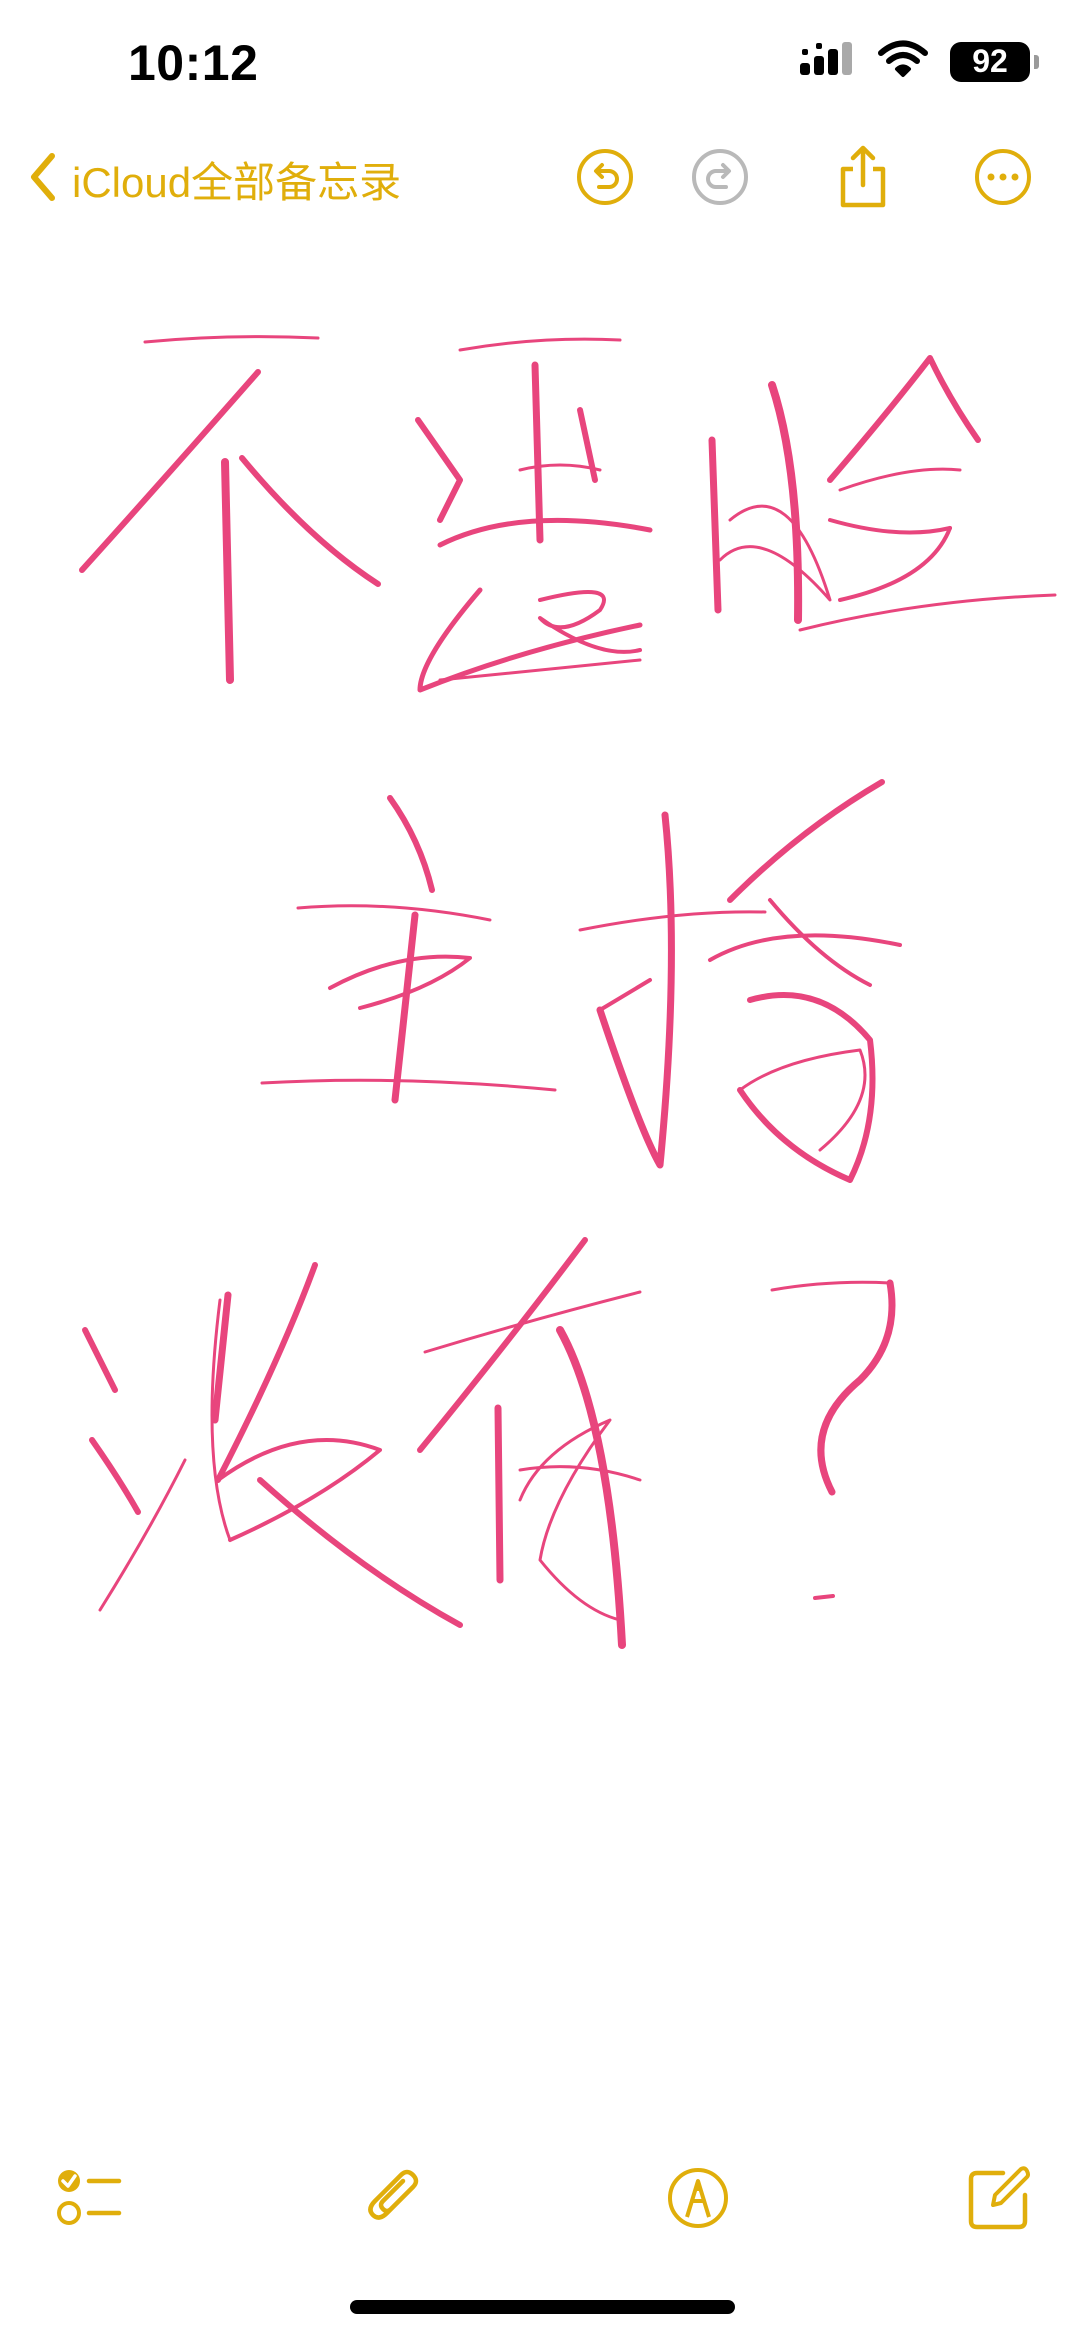 This screenshot has height=2337, width=1080. What do you see at coordinates (237, 182) in the screenshot?
I see `back-label: iCloud全部备忘录` at bounding box center [237, 182].